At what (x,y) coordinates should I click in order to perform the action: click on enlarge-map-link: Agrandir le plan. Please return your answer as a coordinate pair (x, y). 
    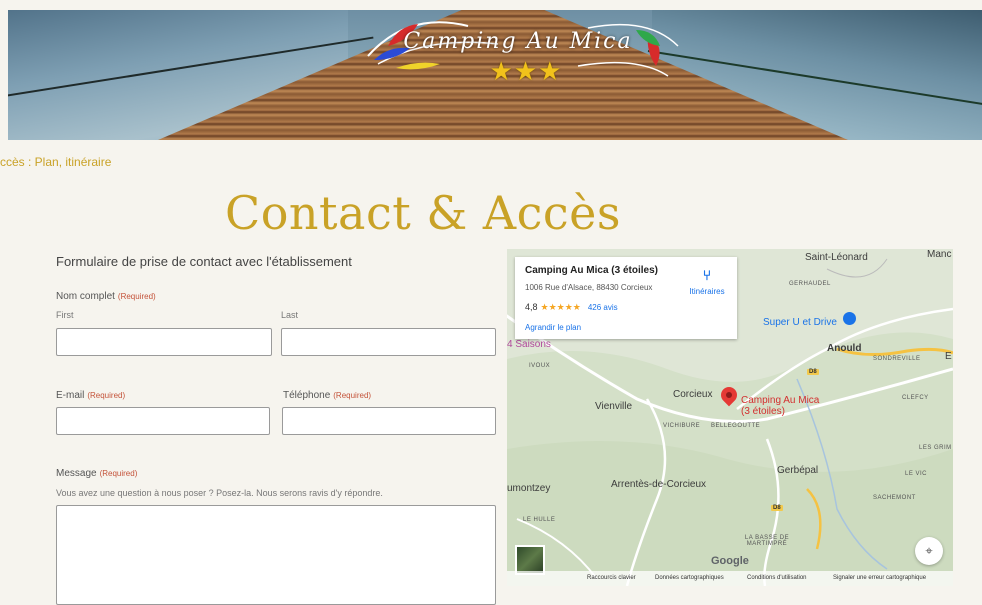
    Looking at the image, I should click on (553, 327).